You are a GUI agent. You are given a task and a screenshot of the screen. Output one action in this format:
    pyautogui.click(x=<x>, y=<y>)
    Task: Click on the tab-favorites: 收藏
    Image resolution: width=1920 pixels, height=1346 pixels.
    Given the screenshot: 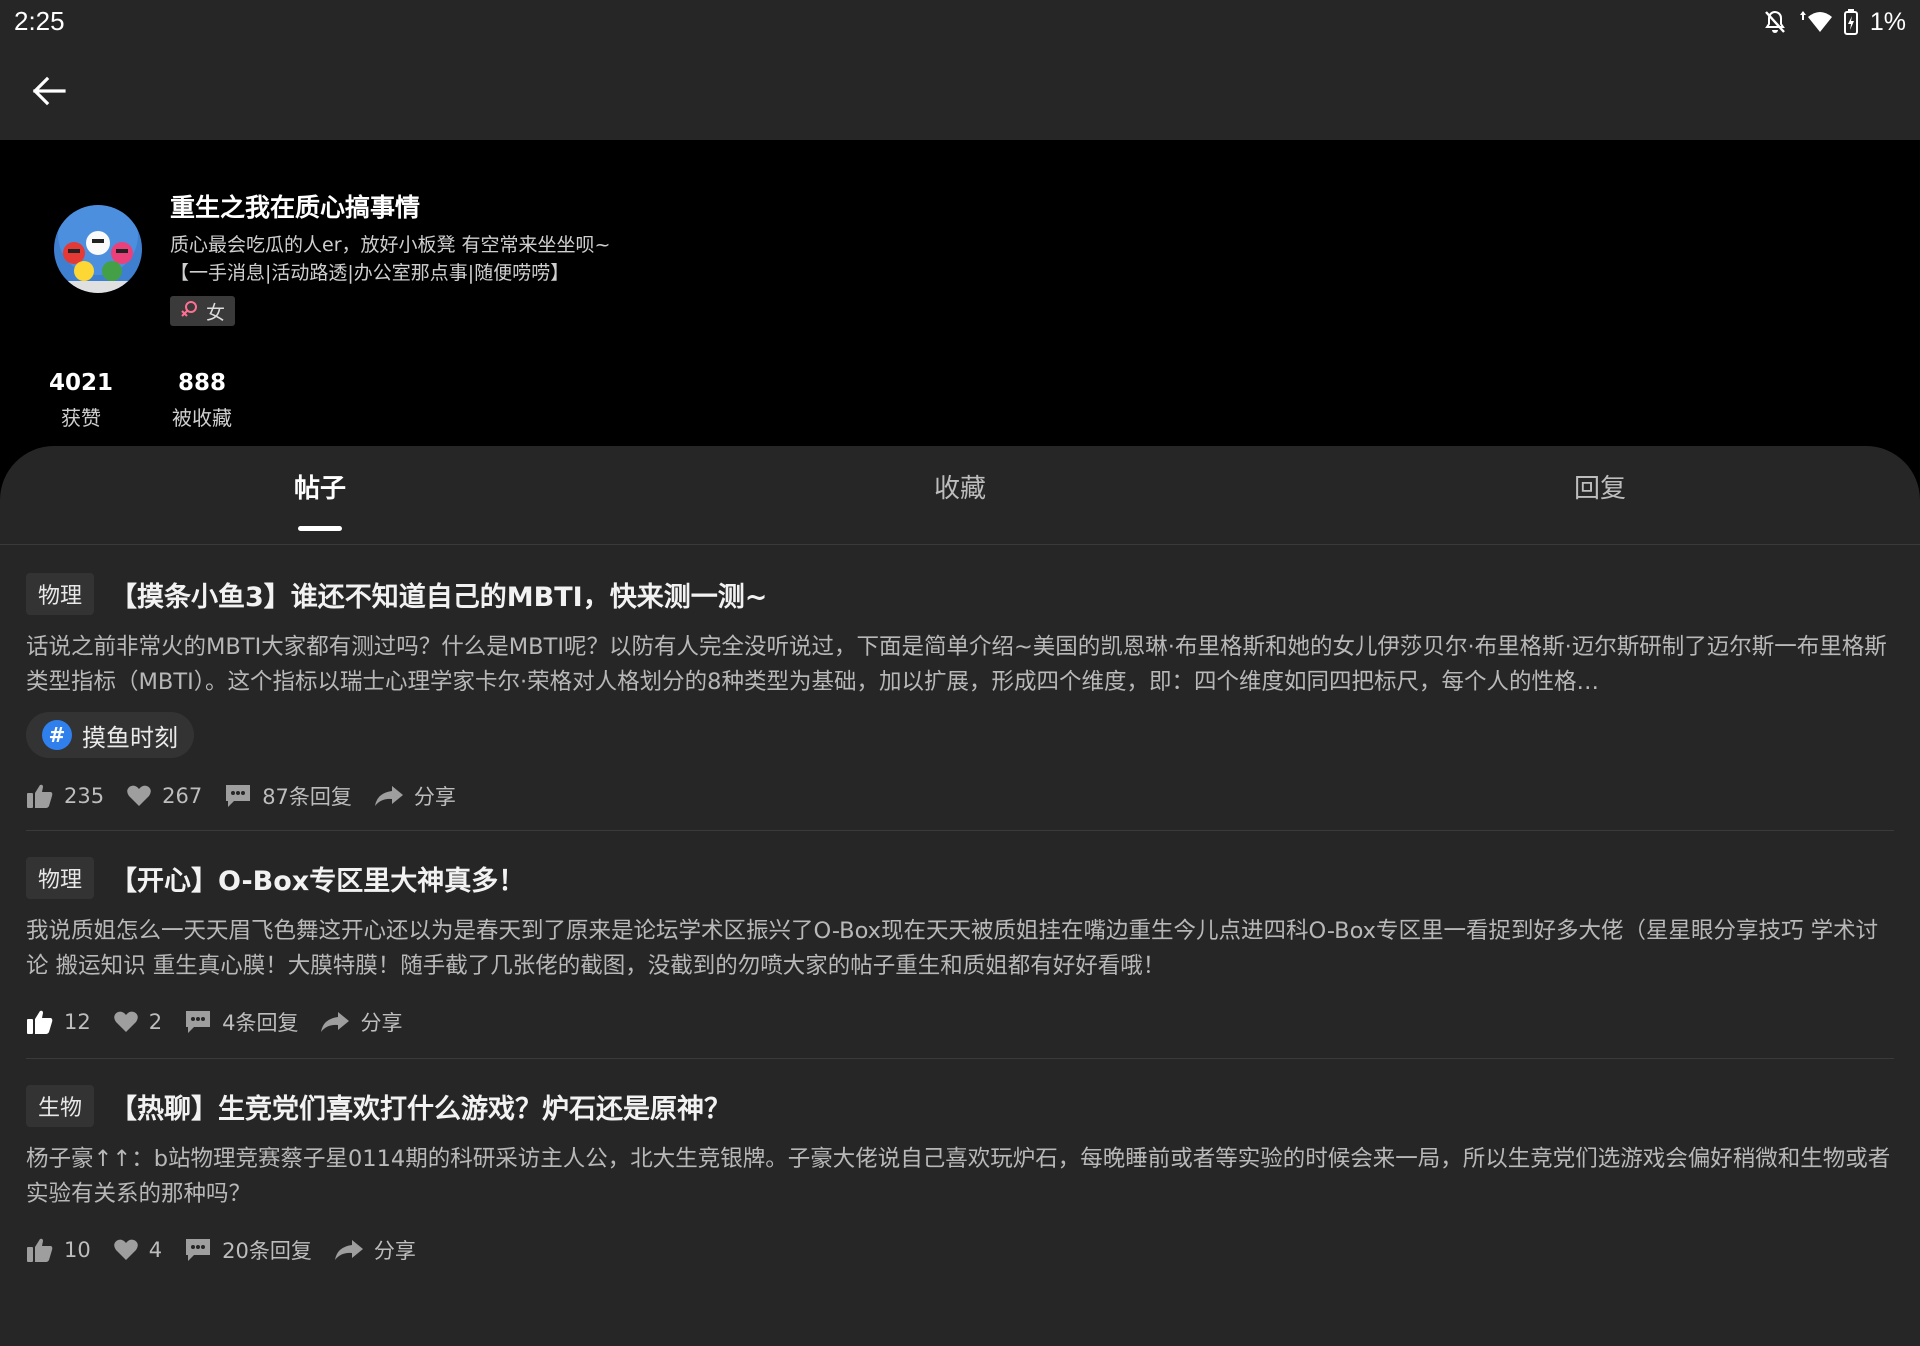 What is the action you would take?
    pyautogui.click(x=960, y=486)
    